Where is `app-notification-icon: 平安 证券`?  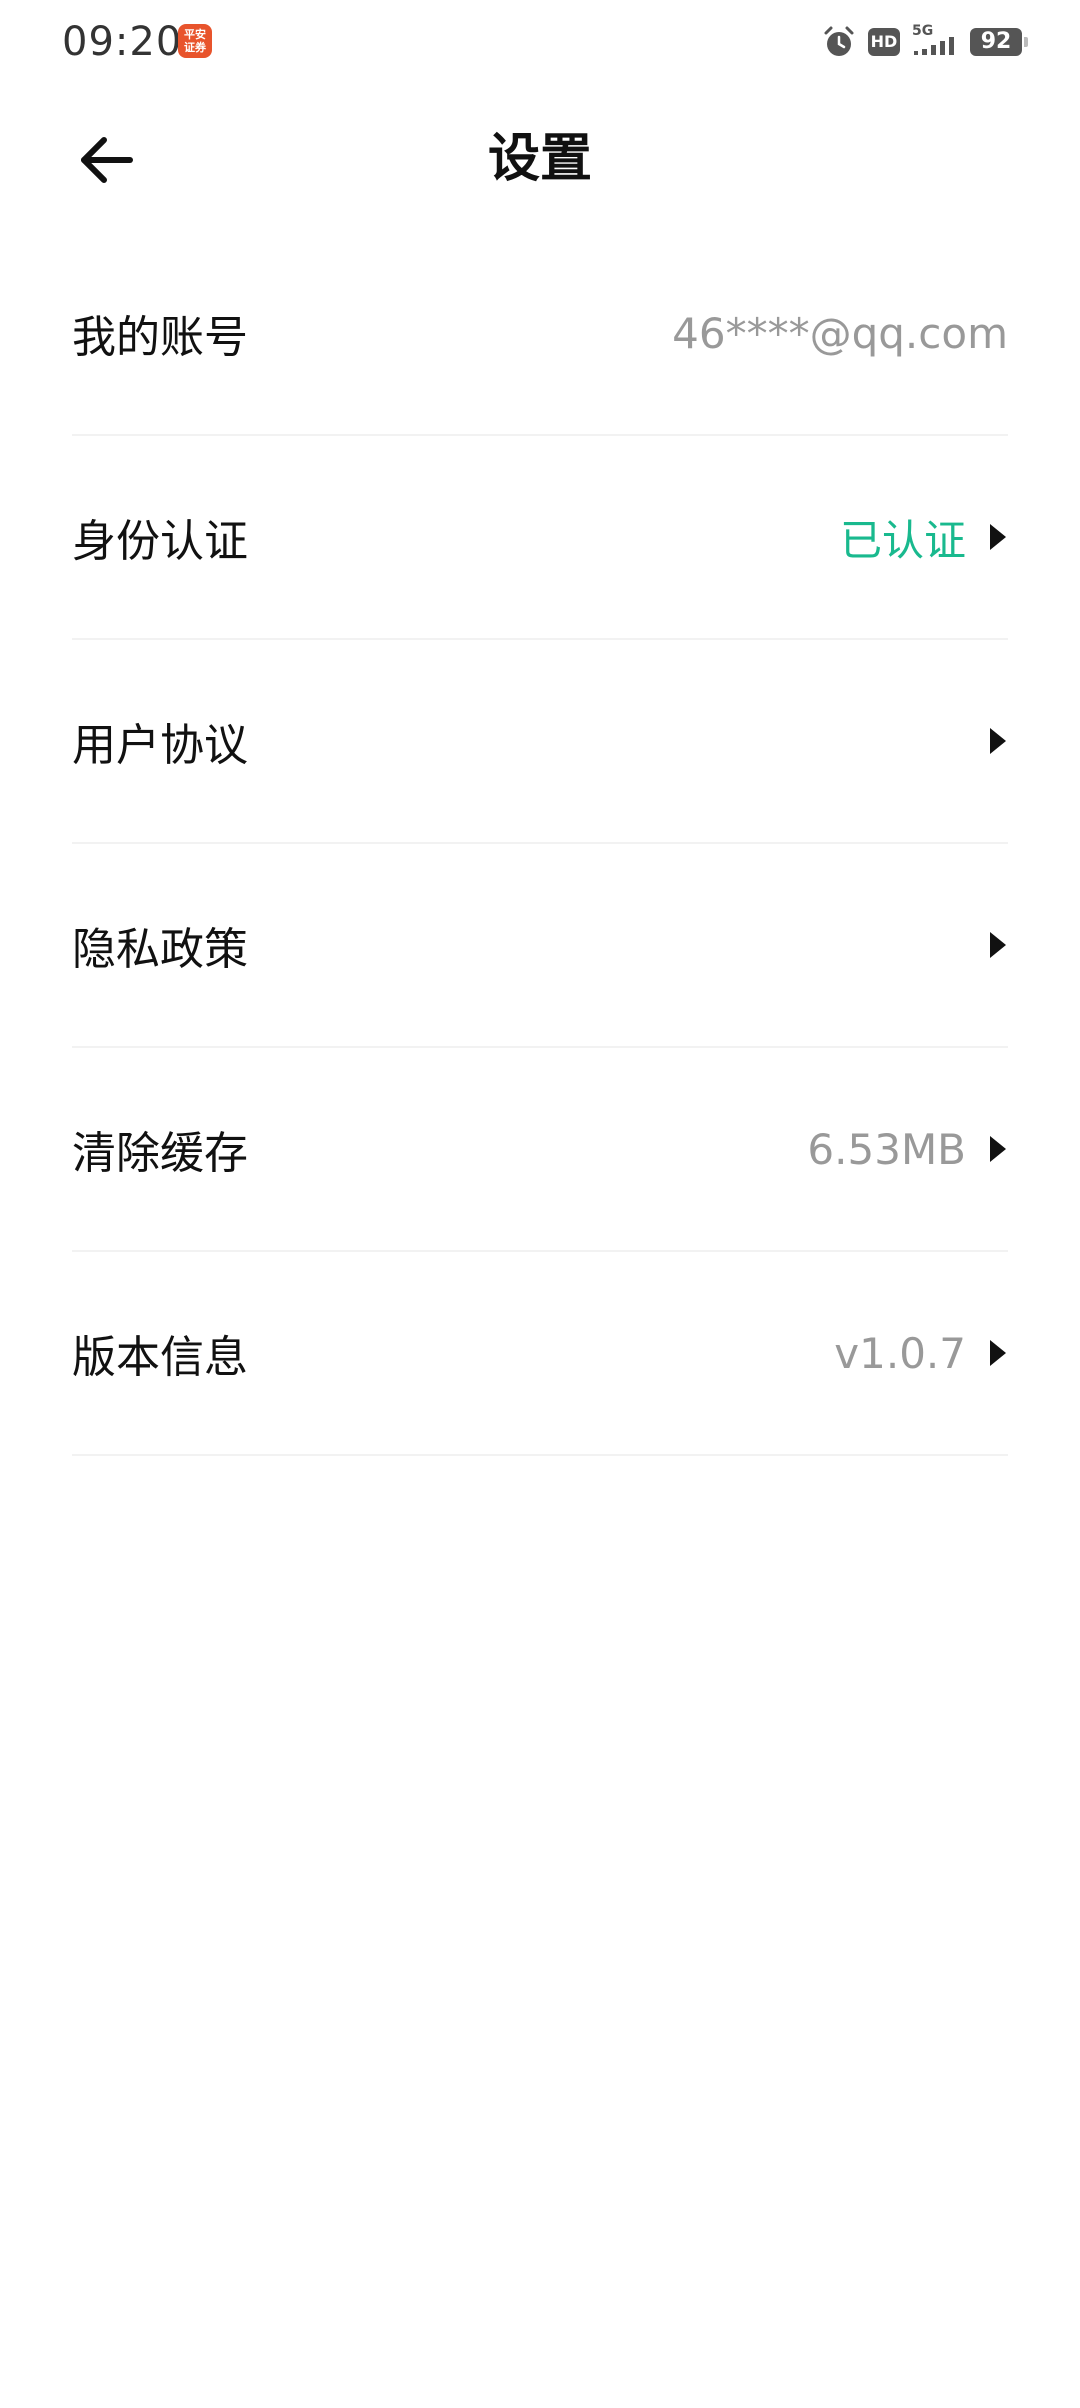 app-notification-icon: 平安 证券 is located at coordinates (195, 41).